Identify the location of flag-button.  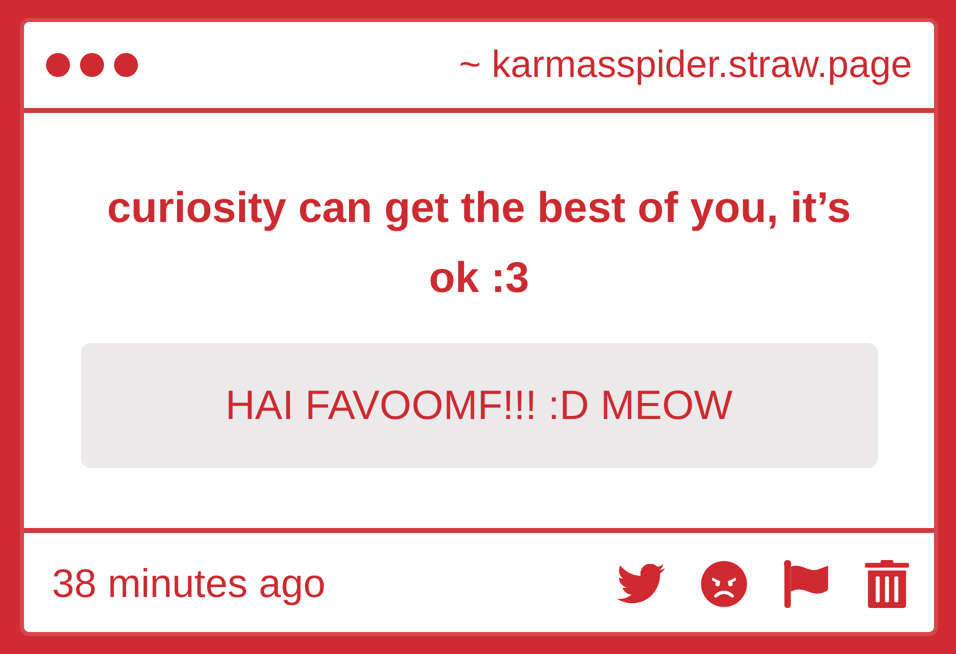
(806, 584).